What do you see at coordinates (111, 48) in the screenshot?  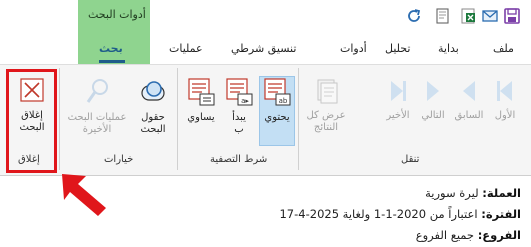 I see `tab-search: بحث` at bounding box center [111, 48].